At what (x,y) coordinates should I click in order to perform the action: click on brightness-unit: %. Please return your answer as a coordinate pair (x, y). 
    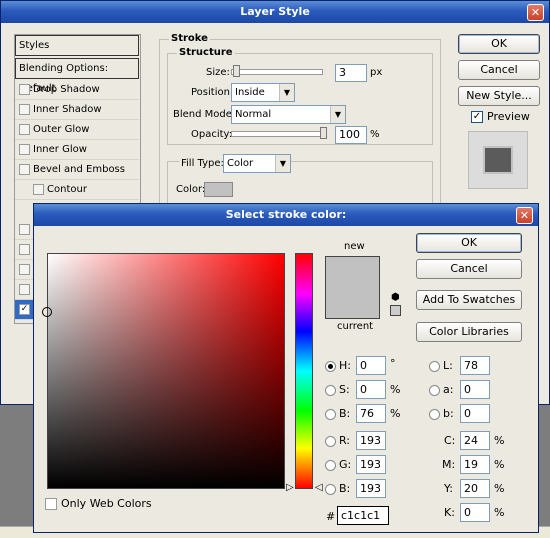
    Looking at the image, I should click on (395, 413).